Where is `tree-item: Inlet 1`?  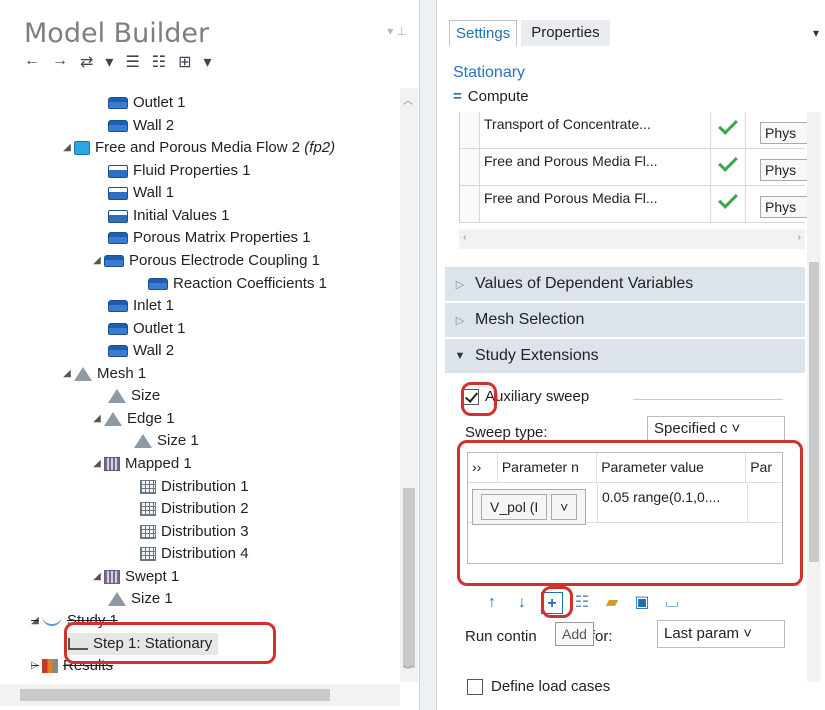
tree-item: Inlet 1 is located at coordinates (141, 306).